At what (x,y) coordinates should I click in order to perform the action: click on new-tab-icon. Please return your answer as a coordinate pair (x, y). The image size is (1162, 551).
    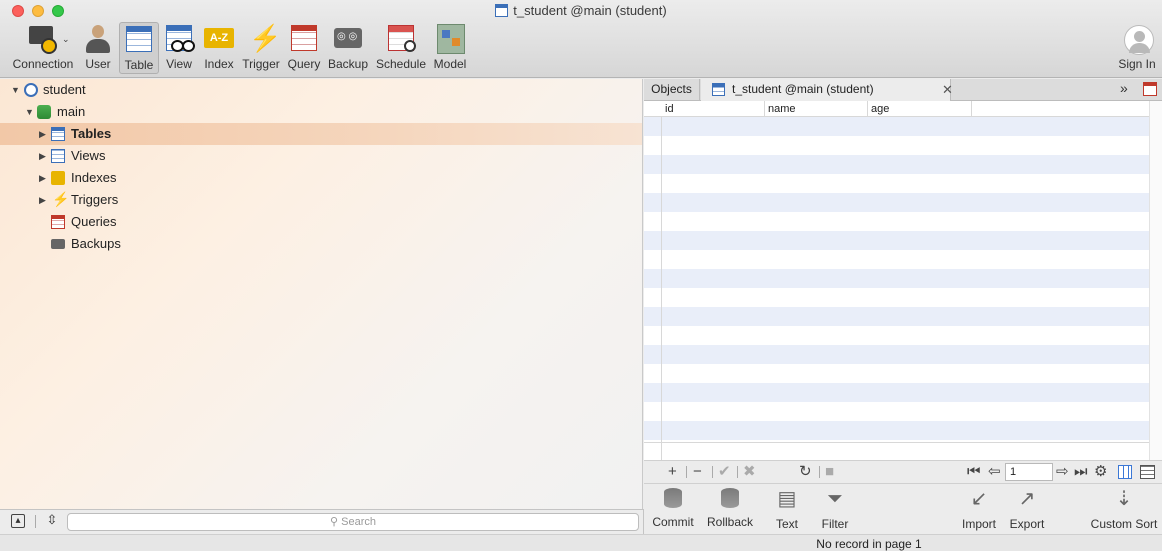
    Looking at the image, I should click on (1150, 89).